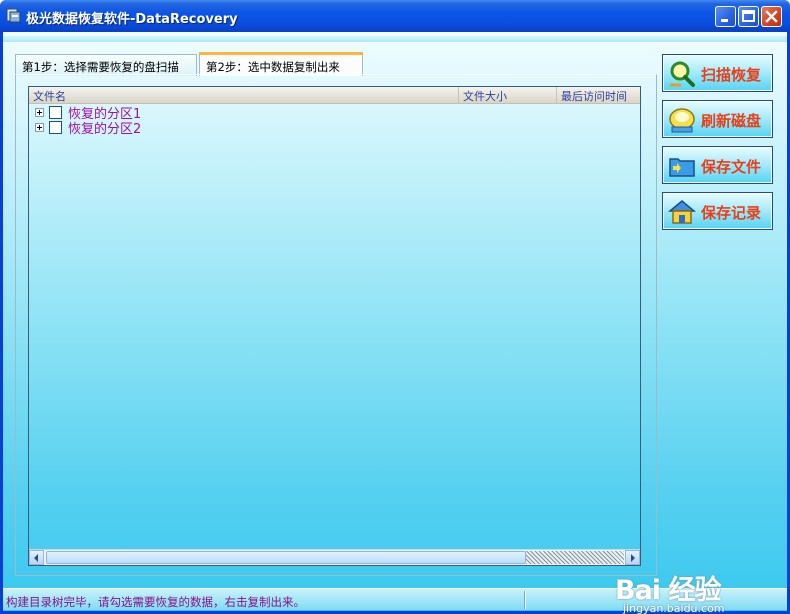  What do you see at coordinates (525, 600) in the screenshot?
I see `status-divider` at bounding box center [525, 600].